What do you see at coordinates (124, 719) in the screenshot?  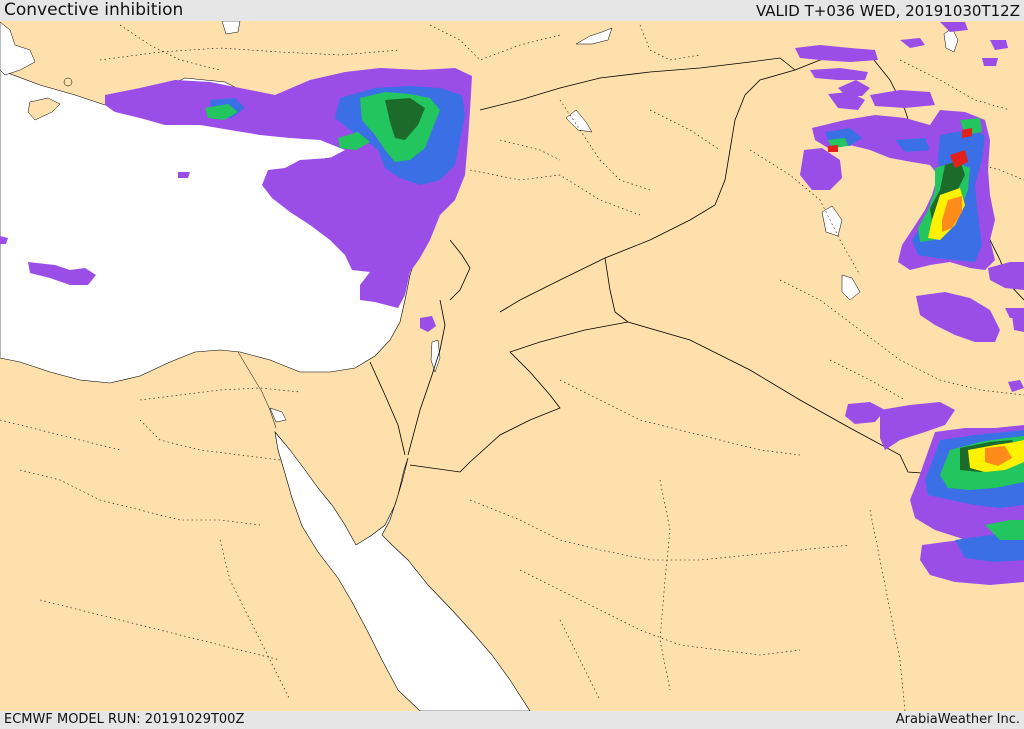 I see `model-run-label: ECMWF MODEL RUN: 20191029T00Z` at bounding box center [124, 719].